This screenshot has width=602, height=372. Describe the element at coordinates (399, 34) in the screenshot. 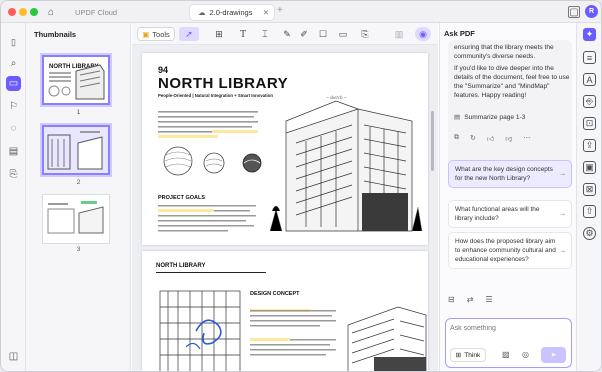

I see `stamp-tool-icon: ▥` at that location.